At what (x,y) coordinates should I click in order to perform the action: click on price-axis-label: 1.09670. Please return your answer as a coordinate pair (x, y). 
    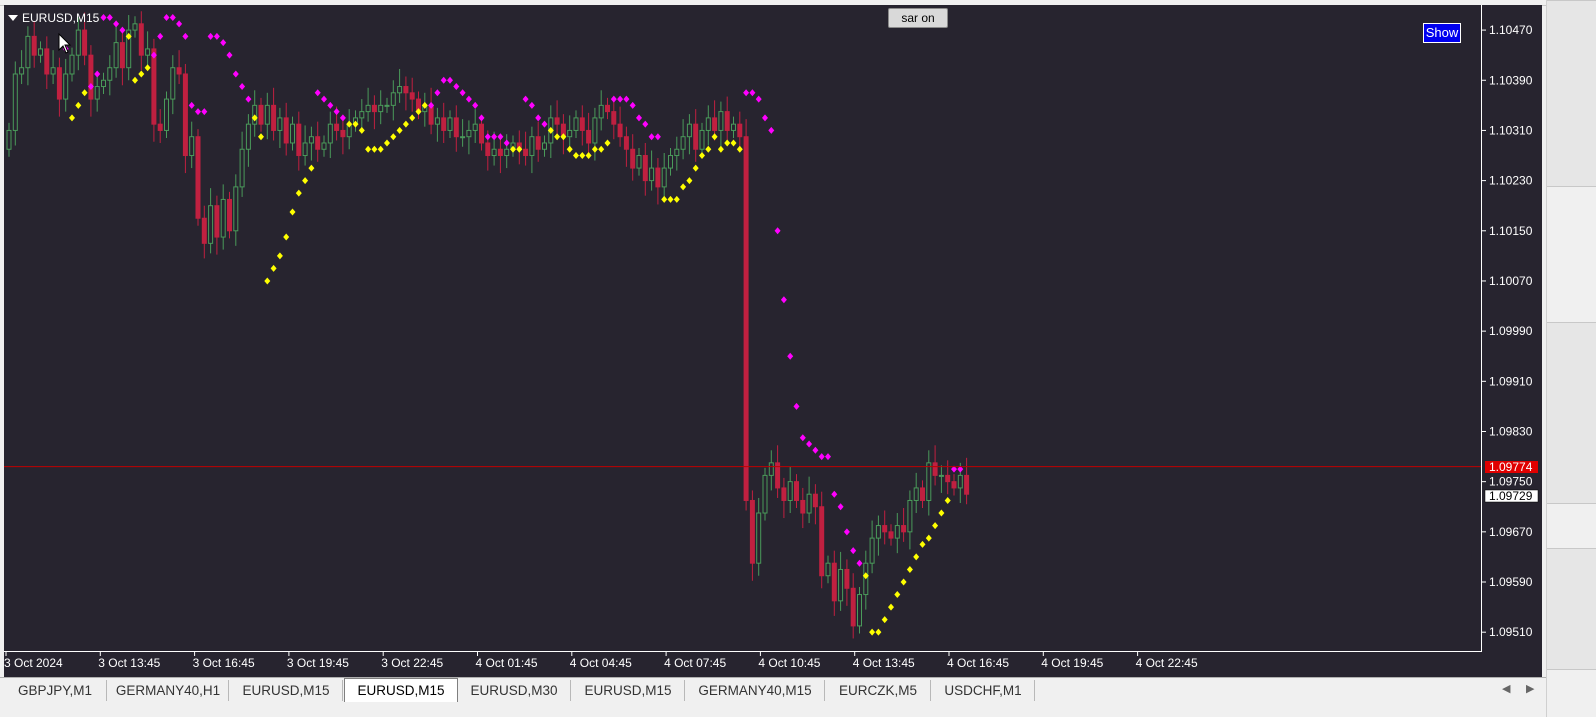
    Looking at the image, I should click on (1511, 532).